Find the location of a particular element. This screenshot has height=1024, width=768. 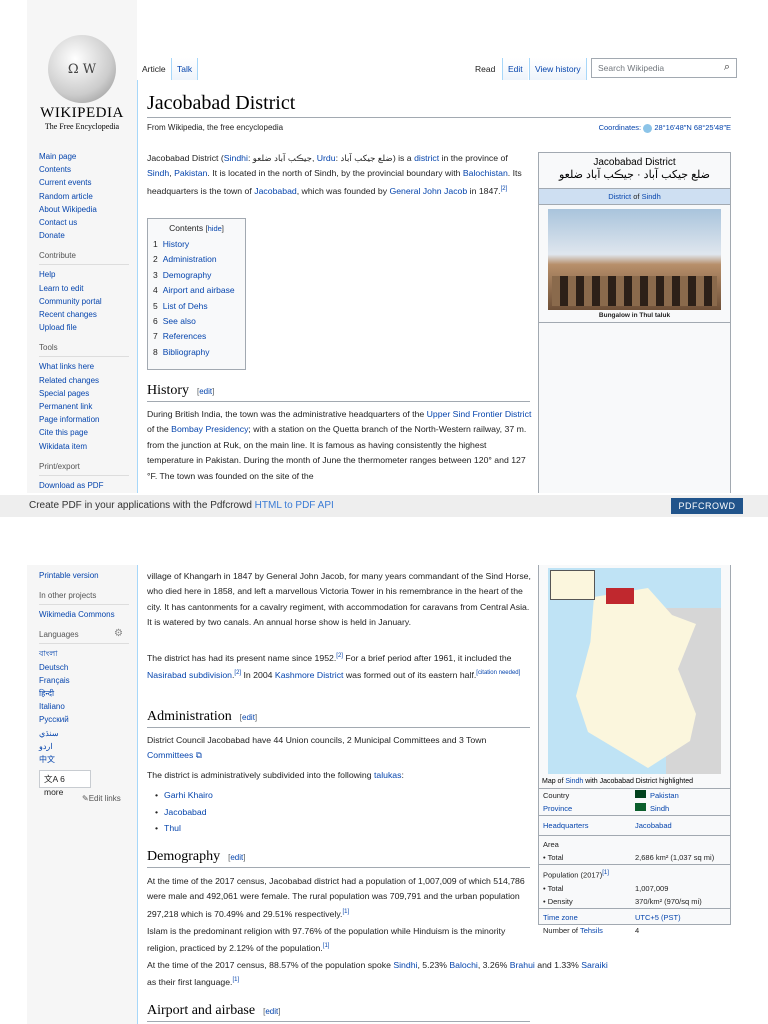

sidebar-link: Printable version is located at coordinates (84, 575).